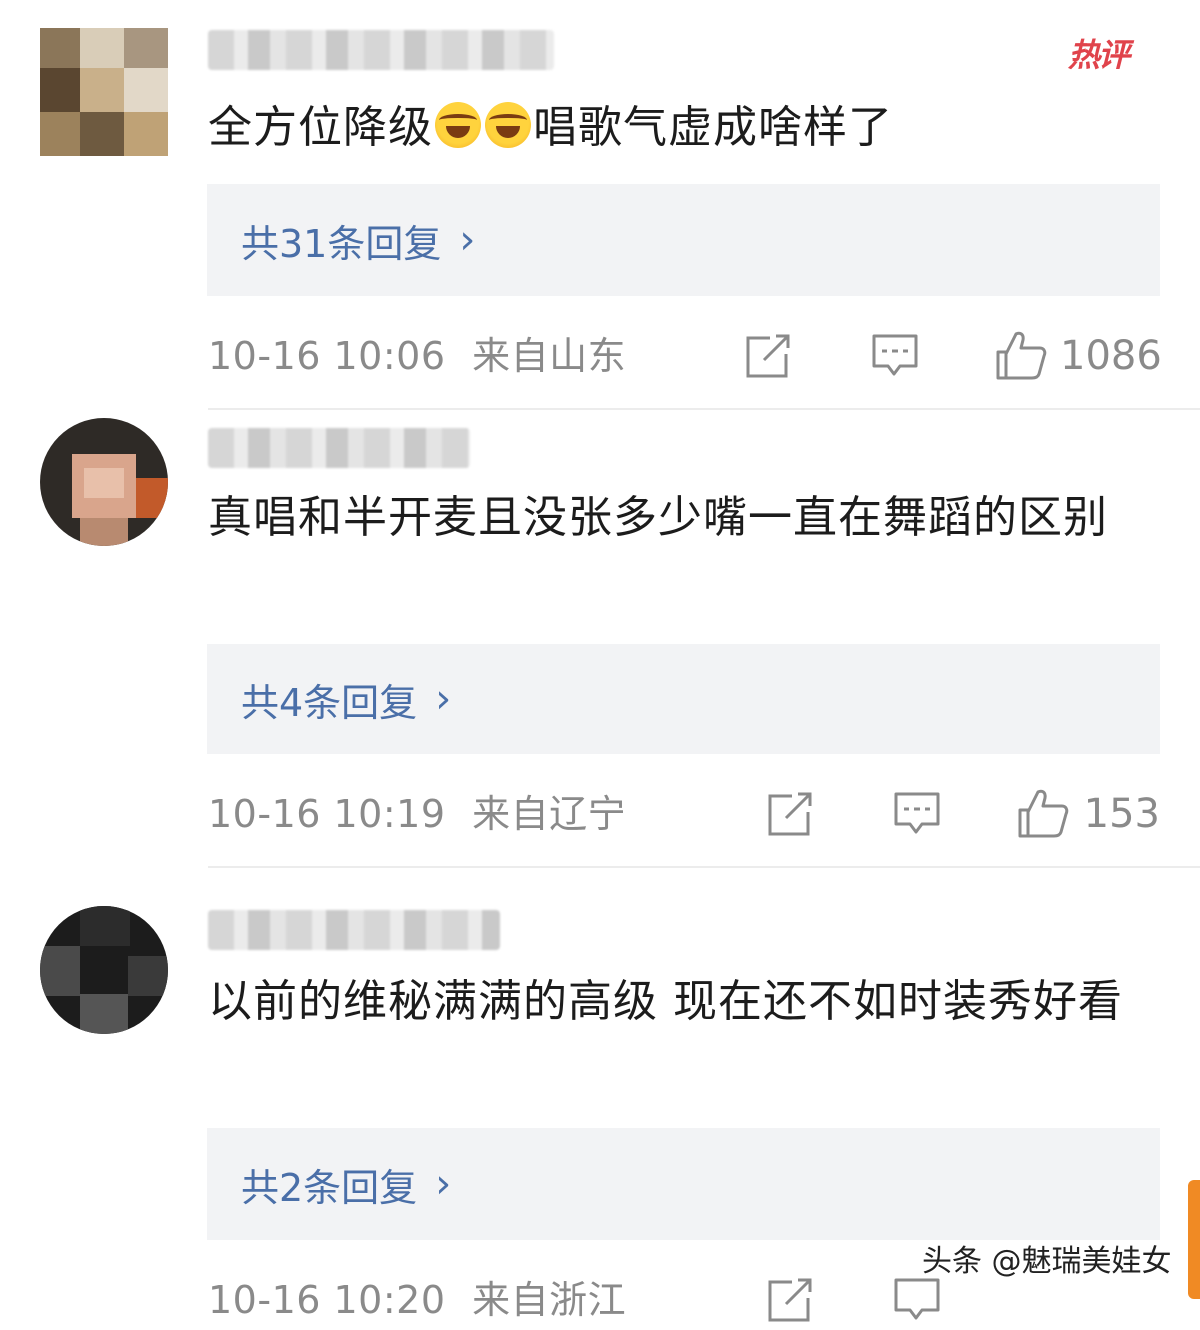  Describe the element at coordinates (683, 240) in the screenshot. I see `view-replies-button: 共31条回复 ›` at that location.